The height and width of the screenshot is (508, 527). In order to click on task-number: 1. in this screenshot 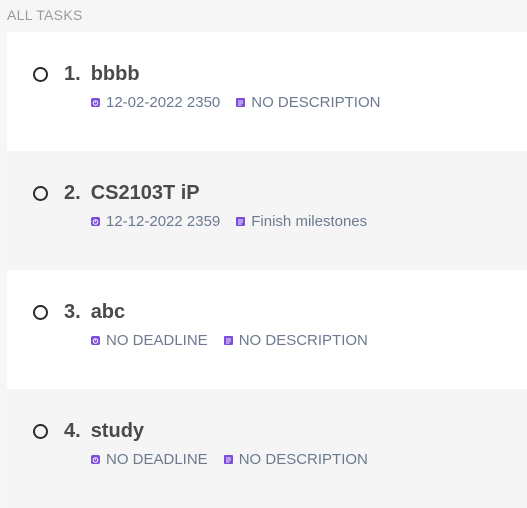, I will do `click(72, 74)`.